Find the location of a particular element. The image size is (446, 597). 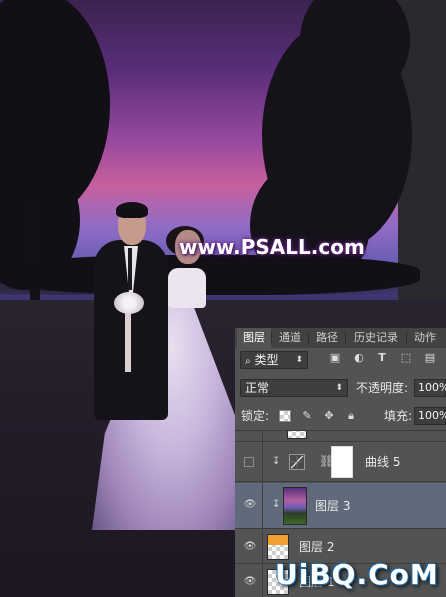

treeline is located at coordinates (210, 275).